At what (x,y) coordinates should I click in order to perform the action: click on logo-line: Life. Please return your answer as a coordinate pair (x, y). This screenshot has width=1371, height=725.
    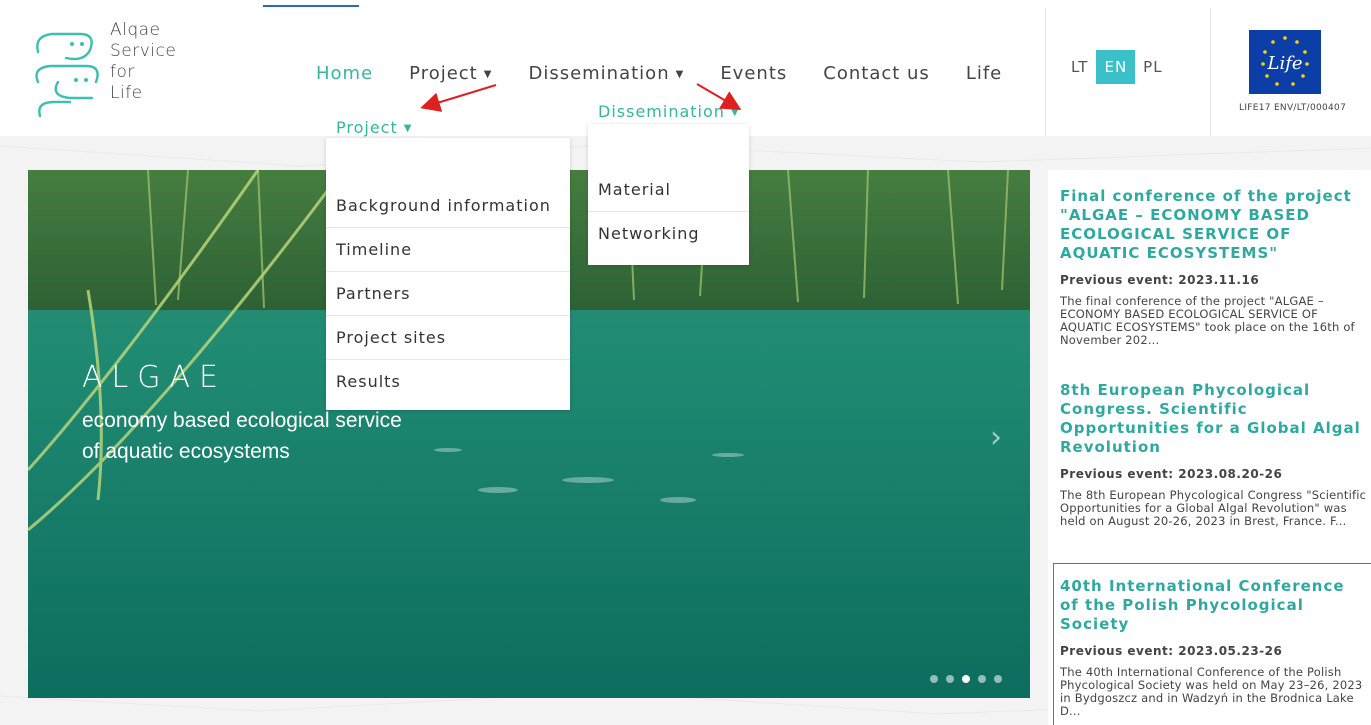
    Looking at the image, I should click on (126, 93).